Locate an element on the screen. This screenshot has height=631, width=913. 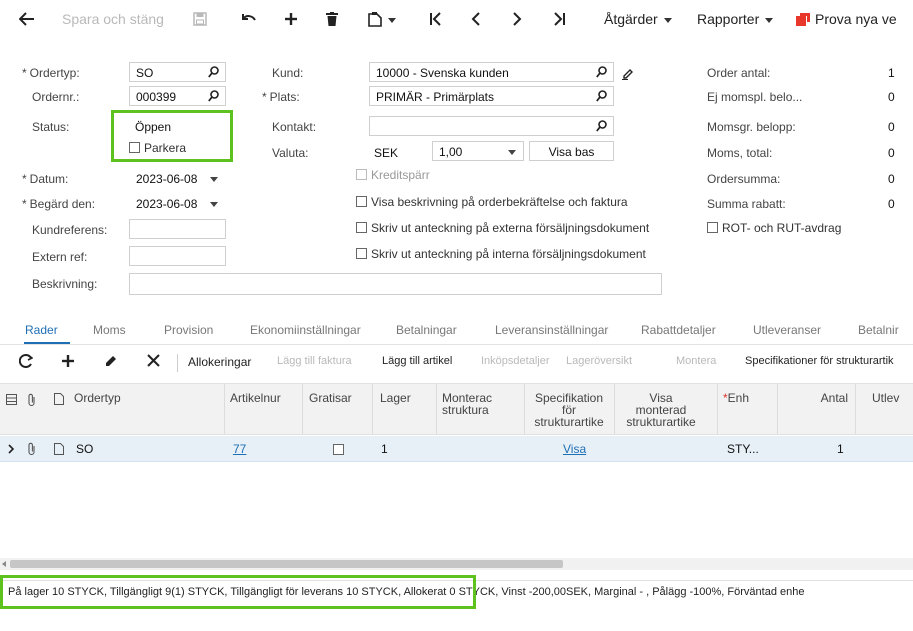
tab-leveransinstallningar: Leveransinställningar is located at coordinates (551, 330).